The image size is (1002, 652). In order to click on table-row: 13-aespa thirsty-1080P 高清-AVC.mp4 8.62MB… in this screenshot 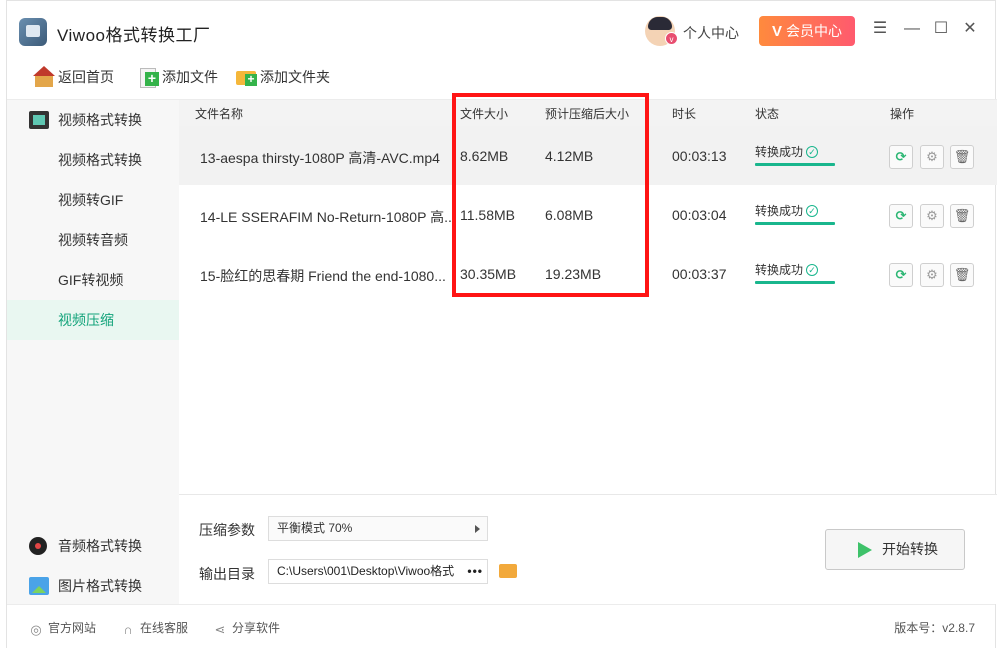, I will do `click(588, 155)`.